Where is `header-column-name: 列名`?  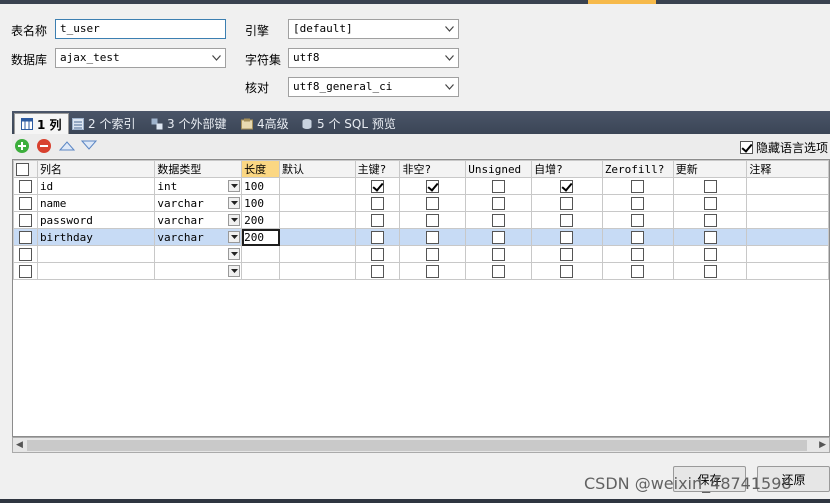
header-column-name: 列名 is located at coordinates (96, 169).